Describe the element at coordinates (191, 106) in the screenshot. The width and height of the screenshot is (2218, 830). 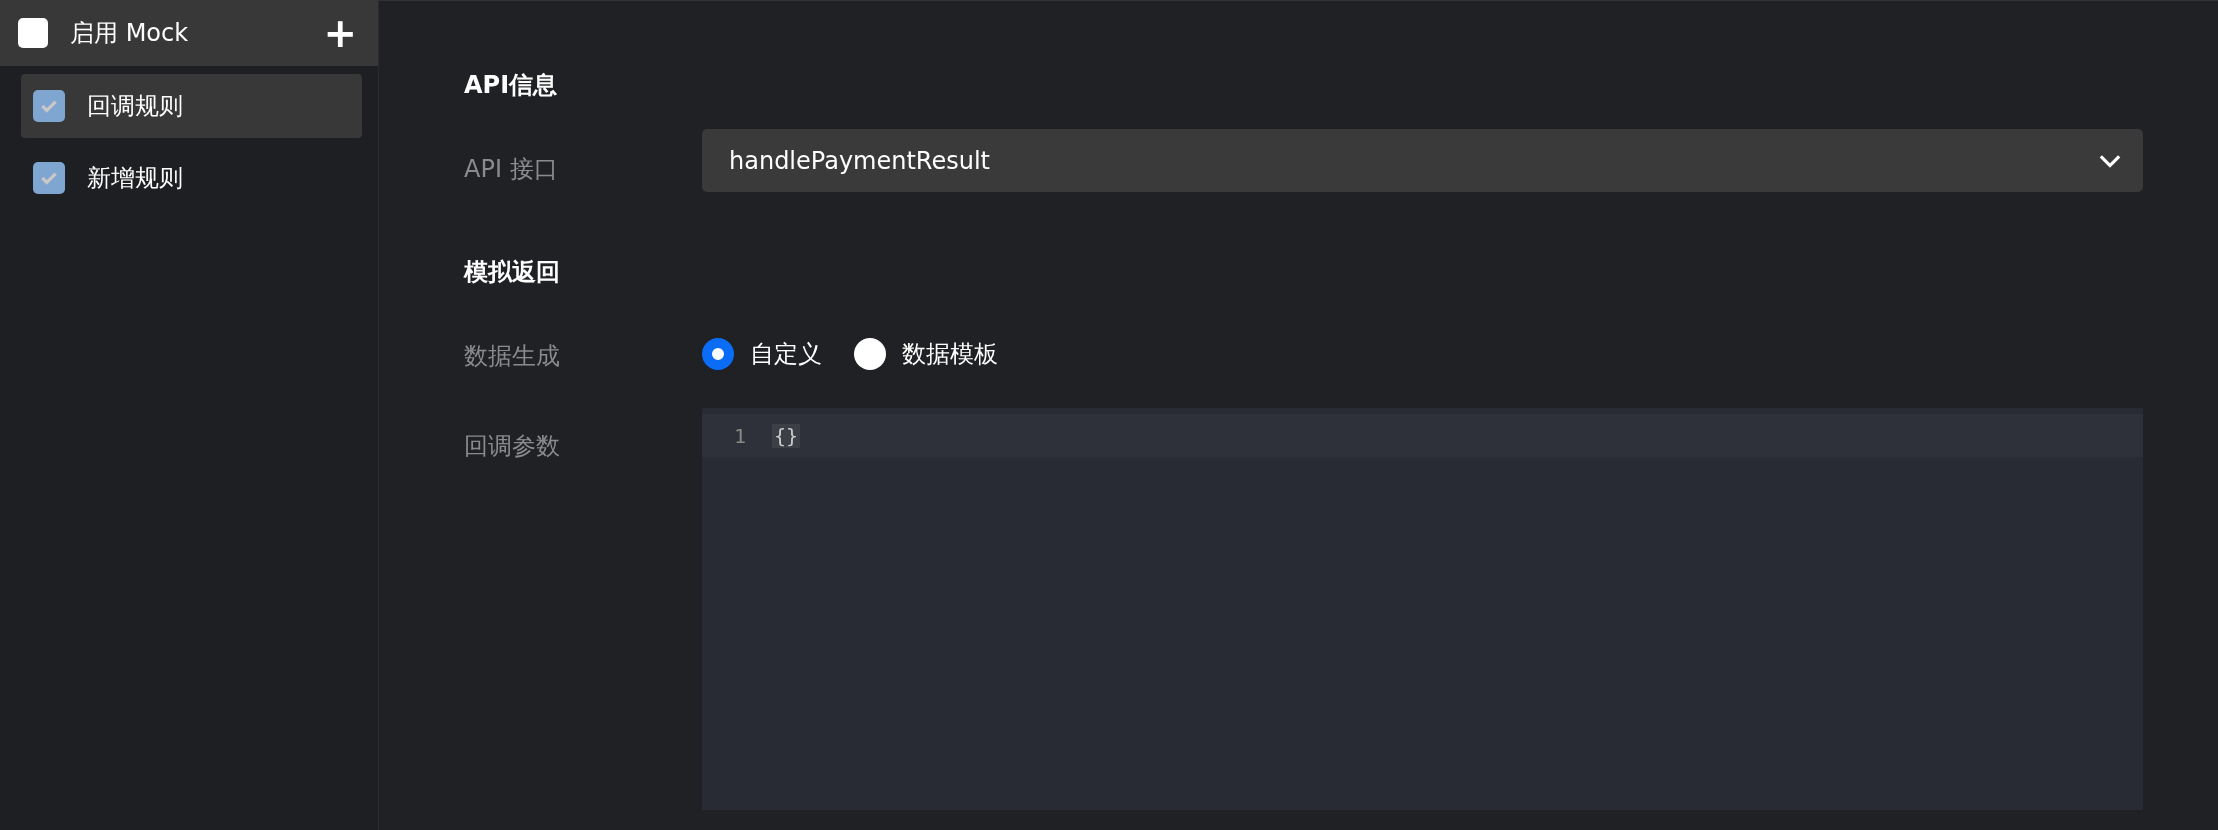
I see `rule-item: 回调规则` at that location.